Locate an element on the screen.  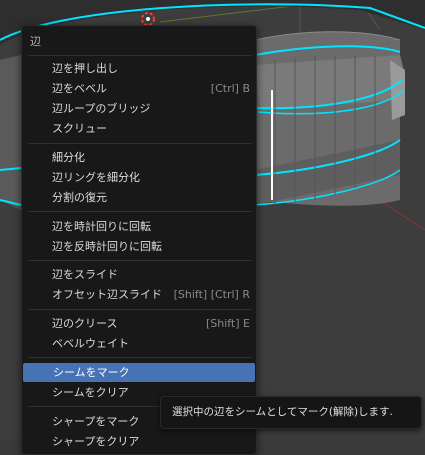
menu-item-bridge-edge-loops: 辺ループのブリッジ is located at coordinates (139, 108).